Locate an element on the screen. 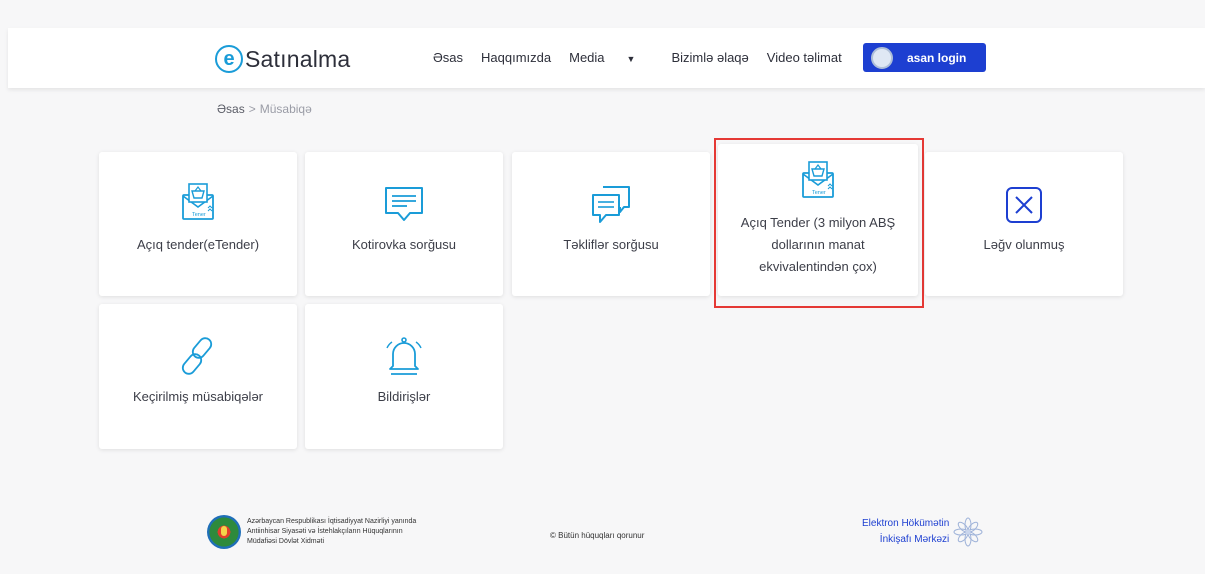 This screenshot has height=574, width=1205. breadcrumb: Əsas > Müsabiqə is located at coordinates (264, 109).